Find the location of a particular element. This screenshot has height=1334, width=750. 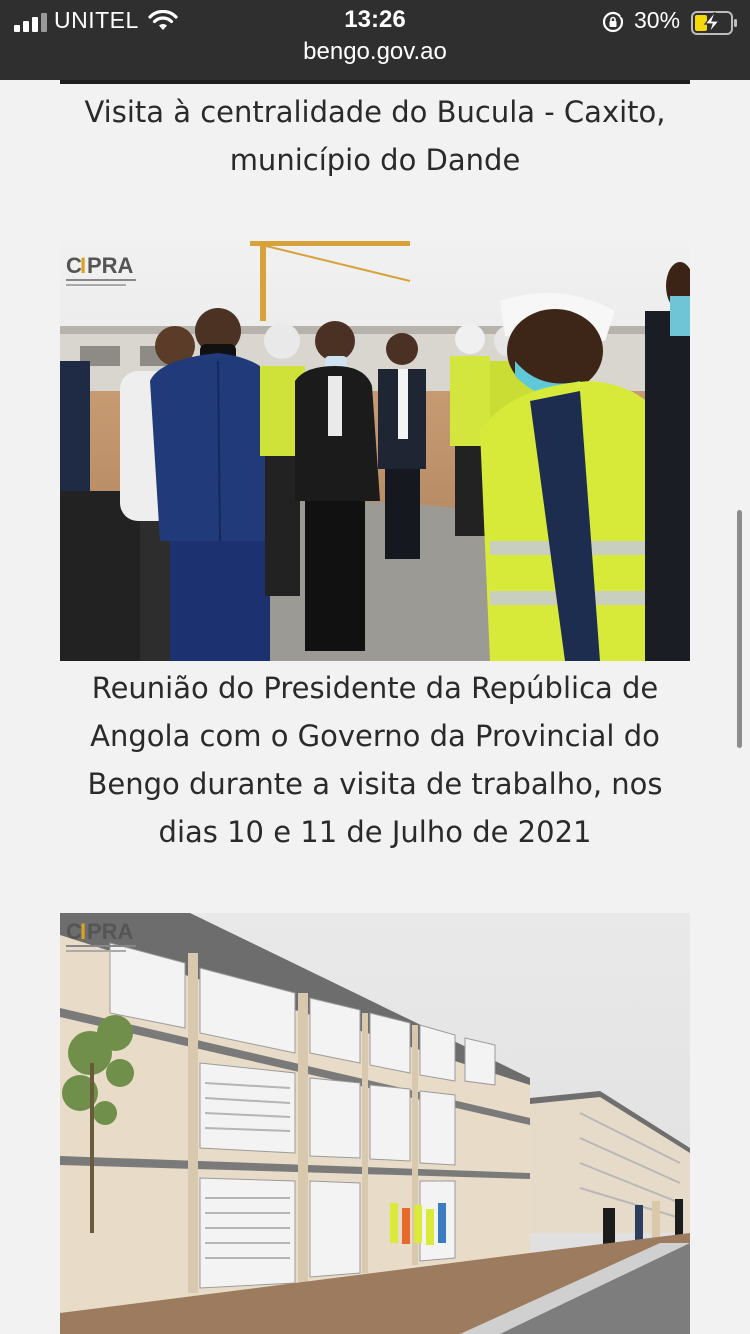

orientation-lock-icon is located at coordinates (613, 24).